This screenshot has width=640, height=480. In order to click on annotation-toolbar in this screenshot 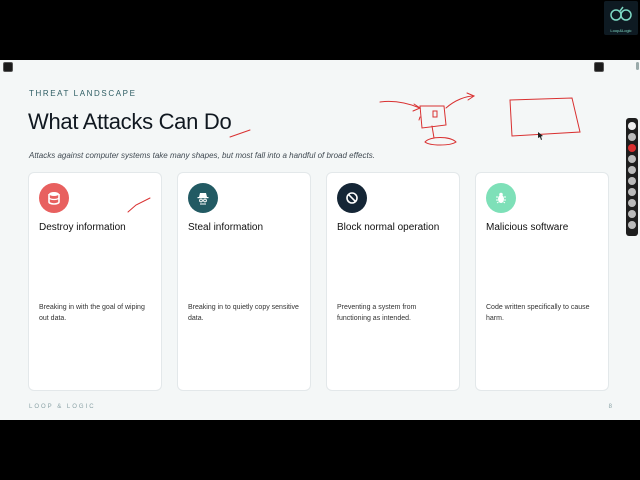, I will do `click(632, 177)`.